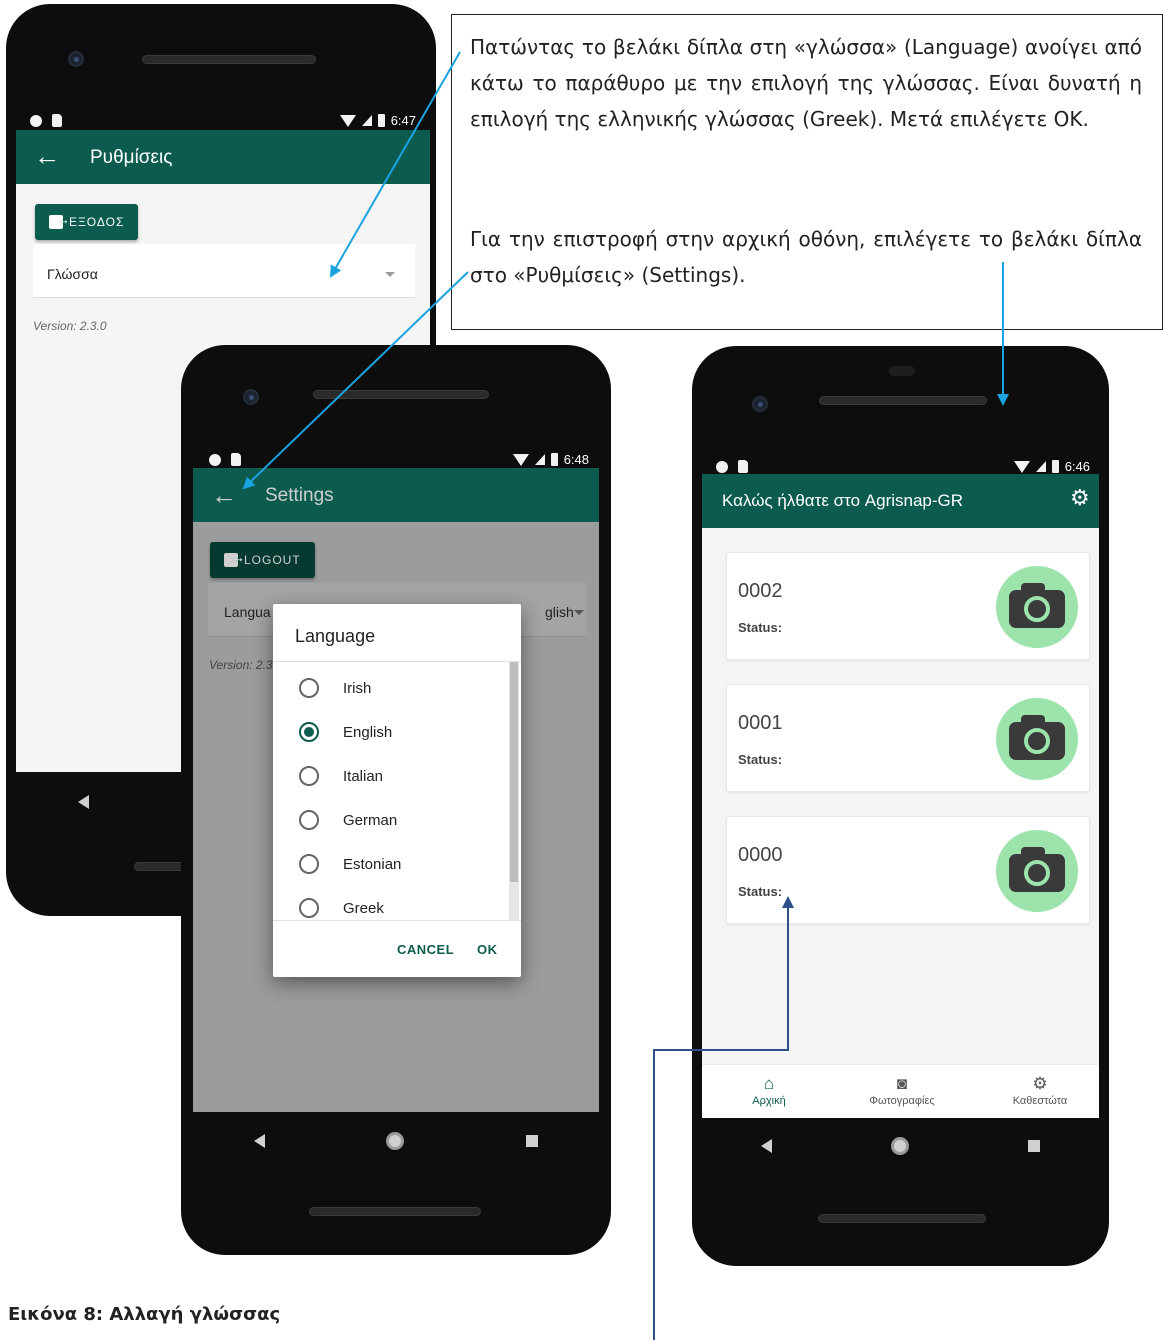 The height and width of the screenshot is (1340, 1164). What do you see at coordinates (72, 274) in the screenshot?
I see `language-label: Γλώσσα` at bounding box center [72, 274].